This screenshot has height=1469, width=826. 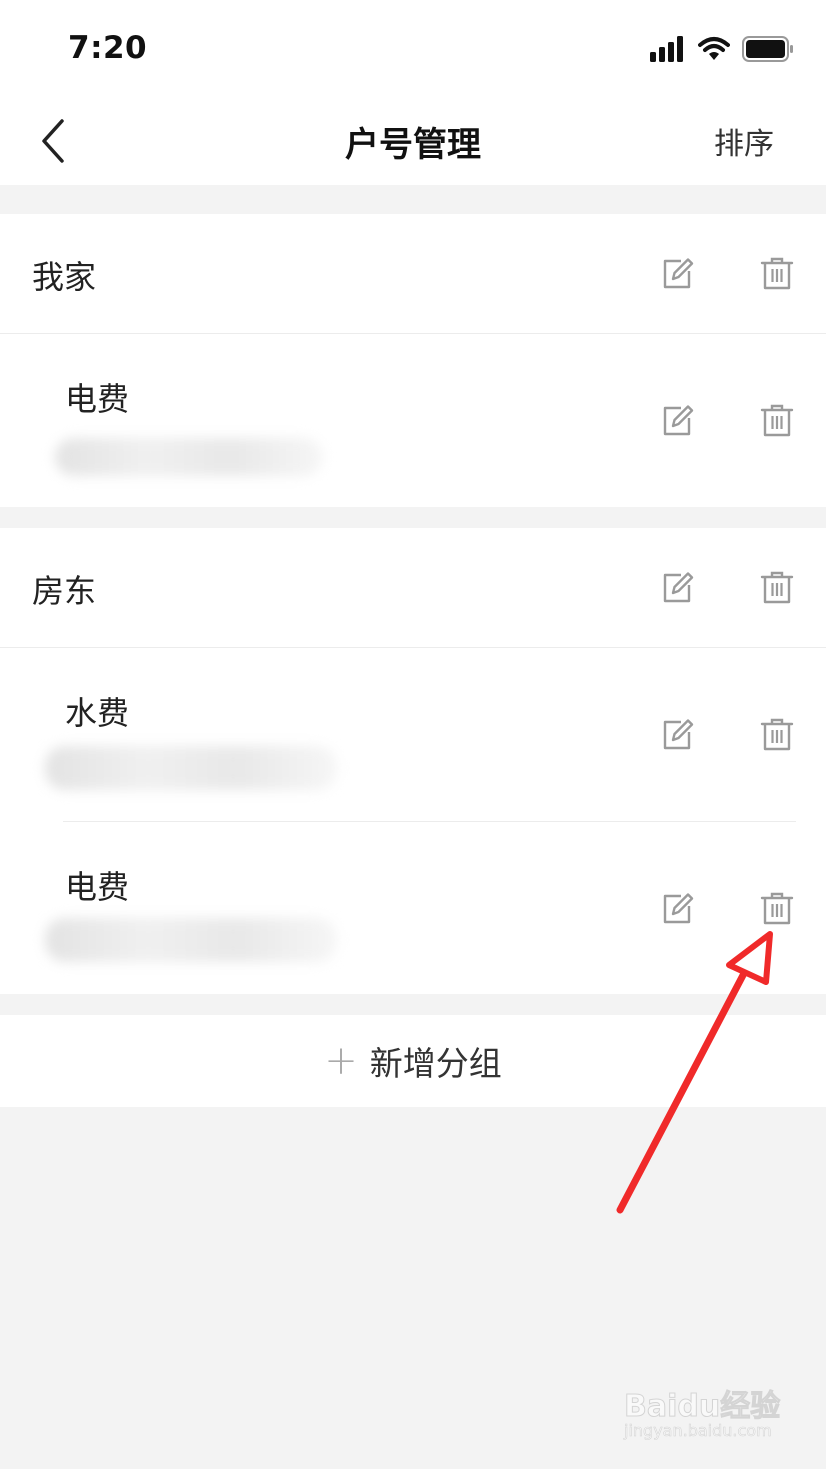 What do you see at coordinates (64, 591) in the screenshot?
I see `group-name: 房东` at bounding box center [64, 591].